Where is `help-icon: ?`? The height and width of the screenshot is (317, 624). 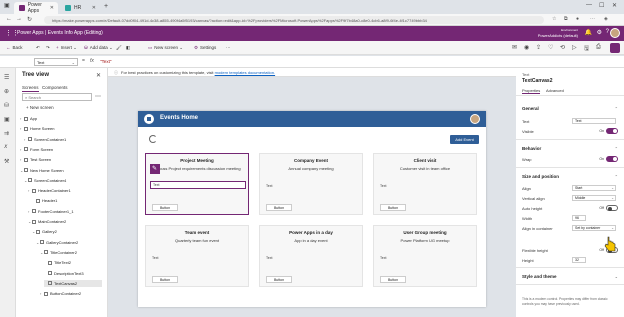 help-icon: ? is located at coordinates (607, 32).